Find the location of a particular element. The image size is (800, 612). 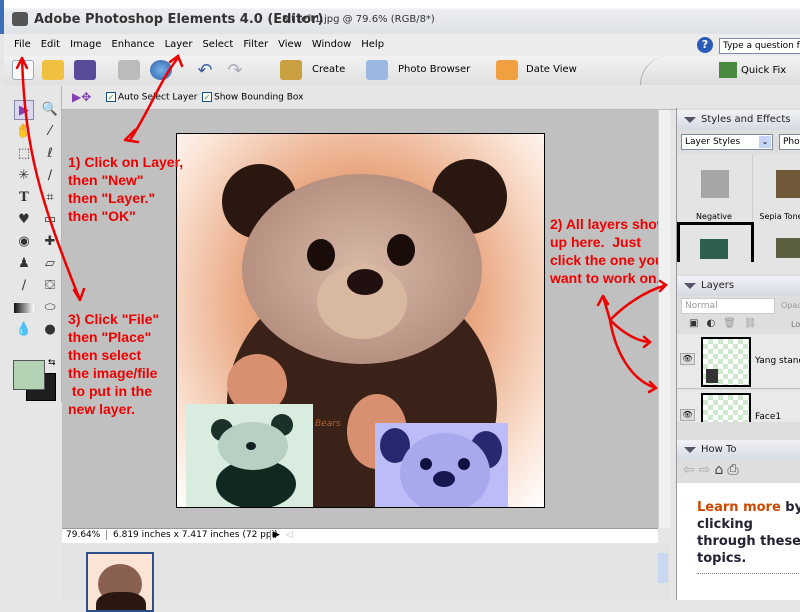

style-category-value: Layer Styles is located at coordinates (713, 142).